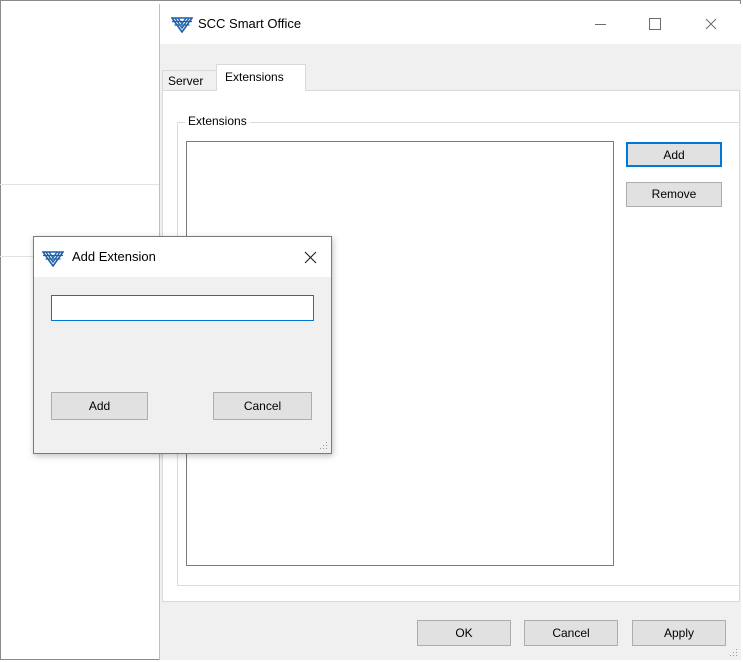 The image size is (743, 662). I want to click on tab-extensions: Extensions, so click(261, 77).